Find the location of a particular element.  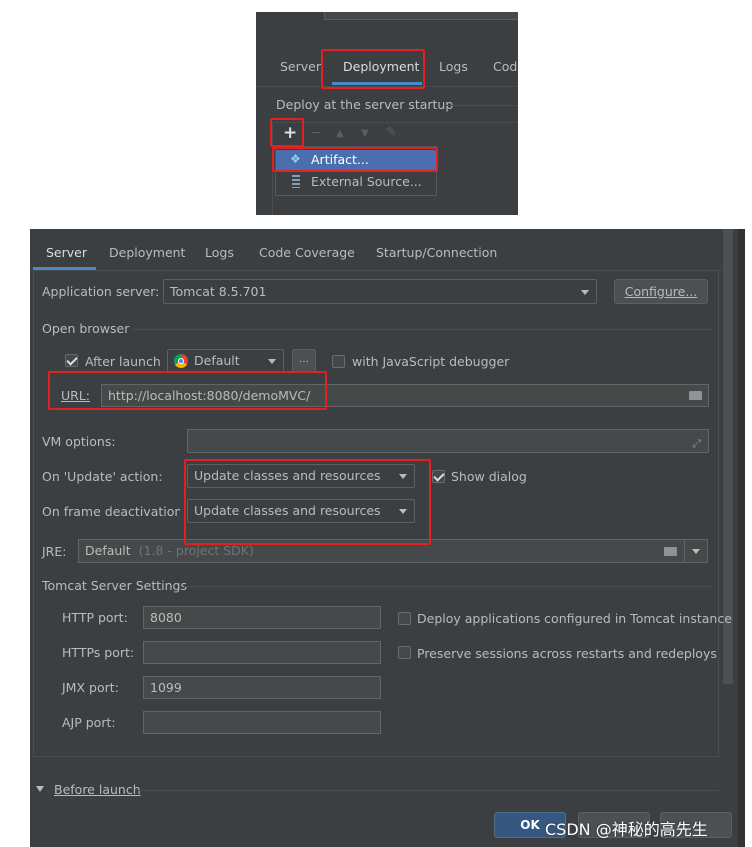

scrollbar-track-edge is located at coordinates (741, 538).